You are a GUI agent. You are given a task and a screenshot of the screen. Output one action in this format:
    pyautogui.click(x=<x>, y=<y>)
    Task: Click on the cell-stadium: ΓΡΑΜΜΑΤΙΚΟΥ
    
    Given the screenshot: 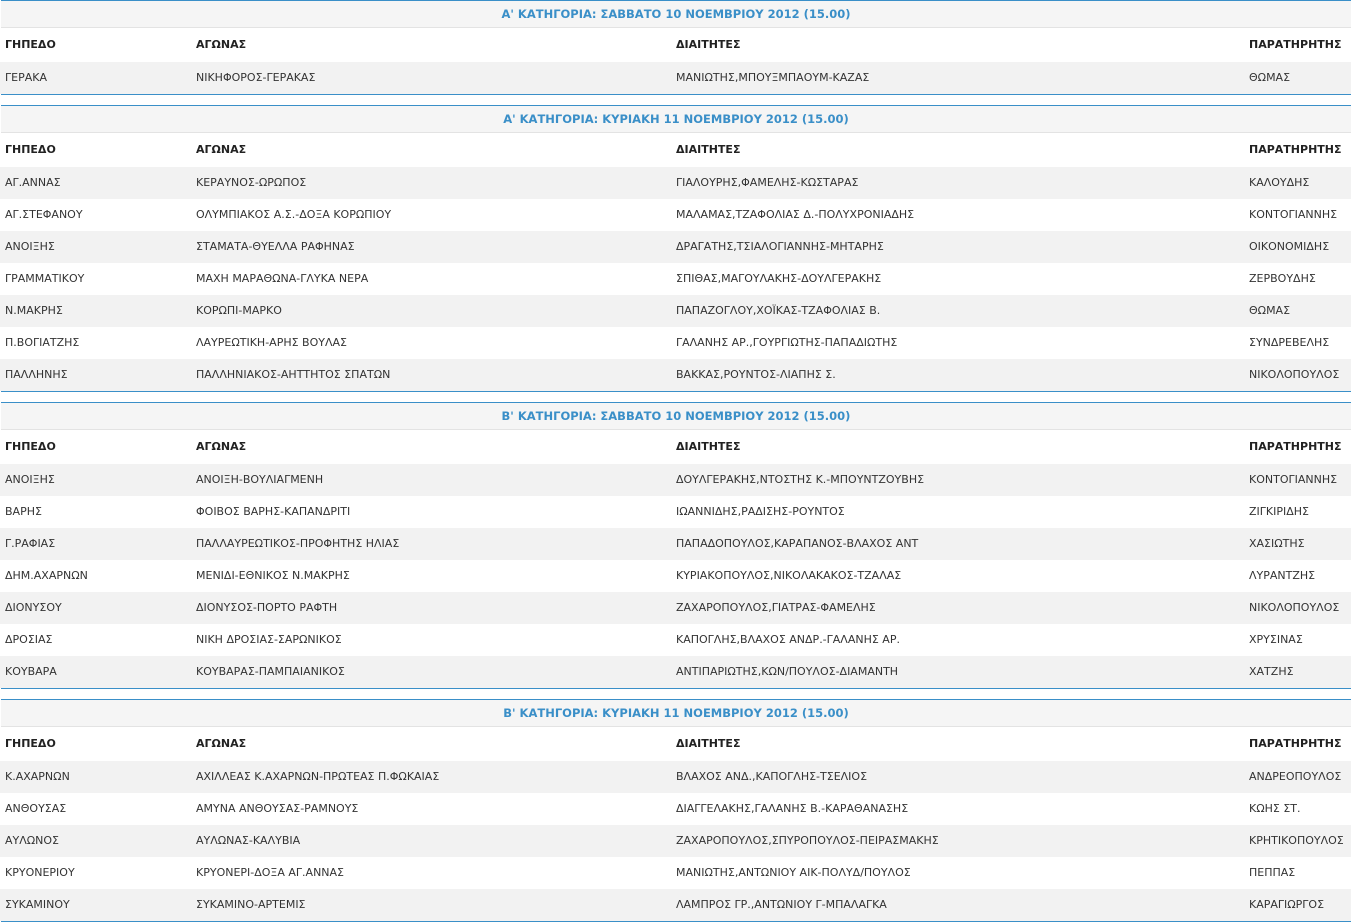 What is the action you would take?
    pyautogui.click(x=45, y=278)
    